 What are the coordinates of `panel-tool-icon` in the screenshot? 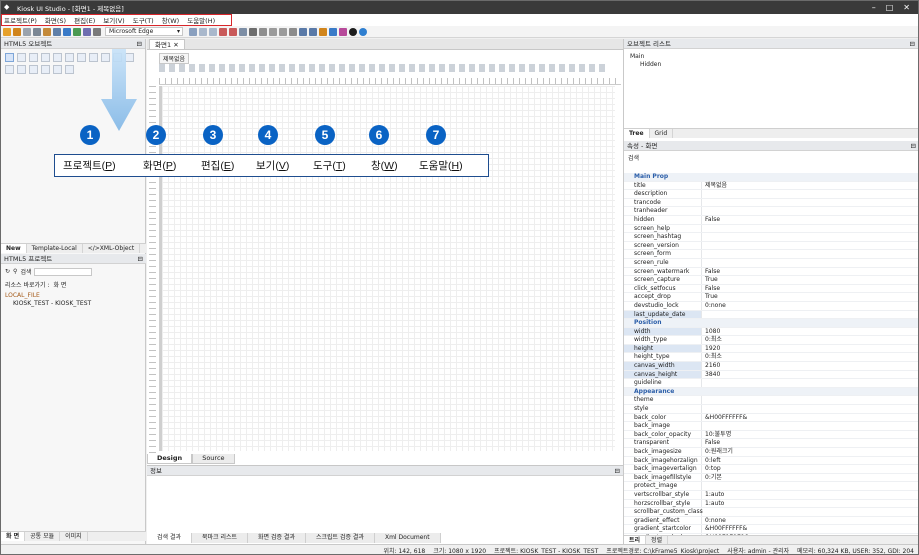 It's located at (9, 69).